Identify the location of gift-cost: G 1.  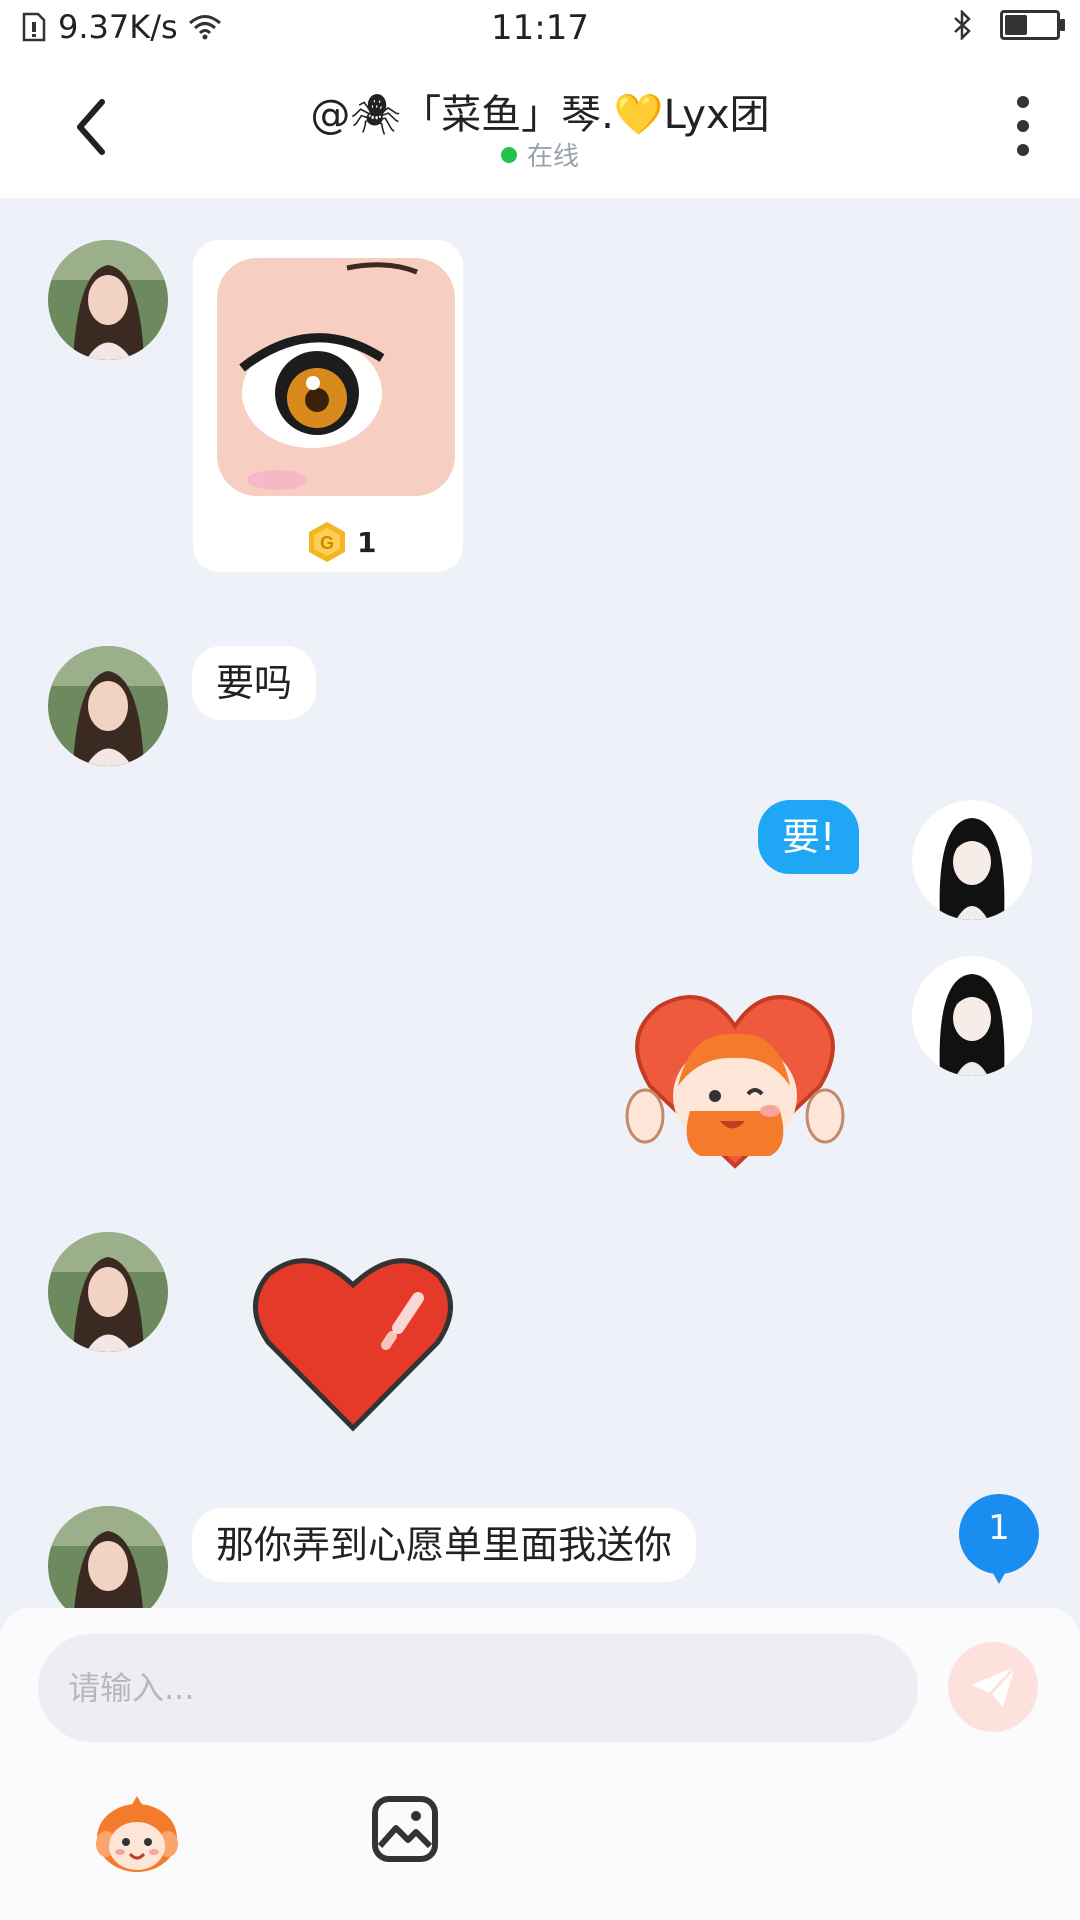
(340, 542).